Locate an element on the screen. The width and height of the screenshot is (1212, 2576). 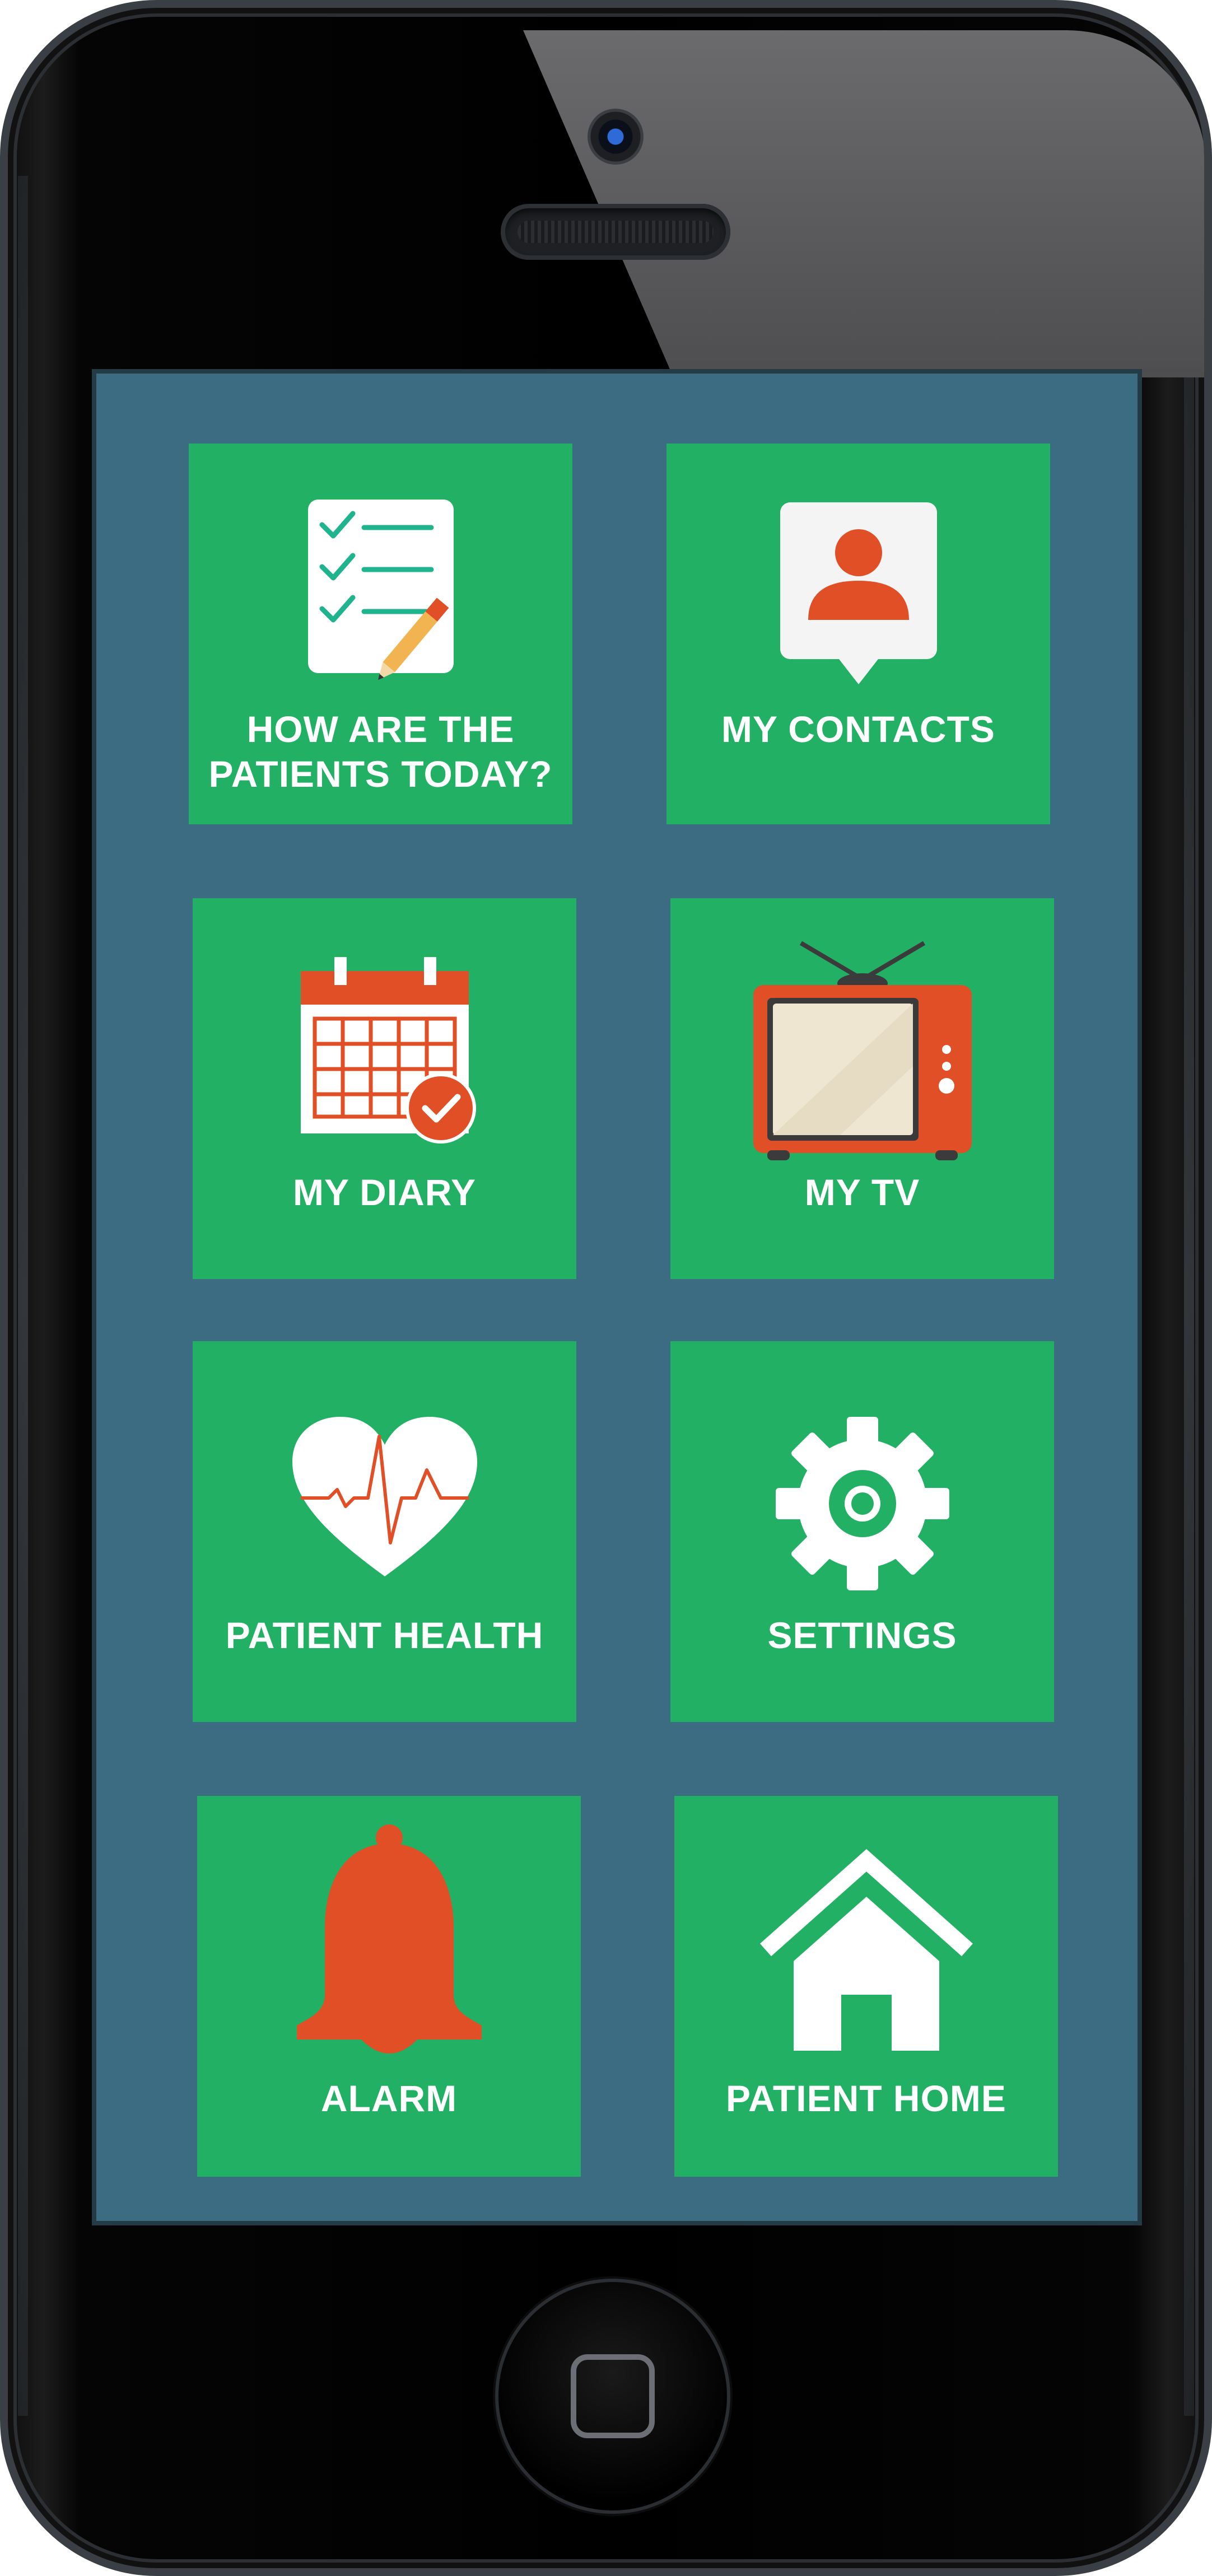
tile-my-contacts: MY CONTACTS is located at coordinates (858, 634).